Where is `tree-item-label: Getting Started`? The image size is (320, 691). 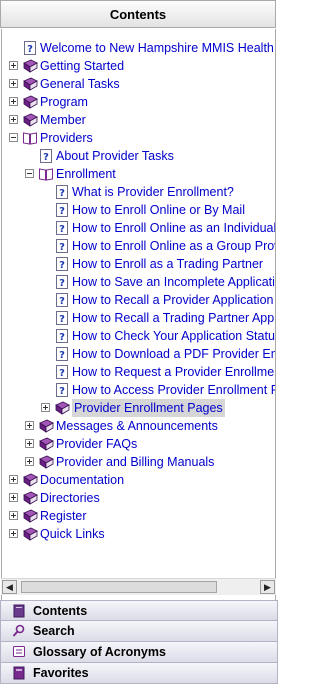 tree-item-label: Getting Started is located at coordinates (82, 66).